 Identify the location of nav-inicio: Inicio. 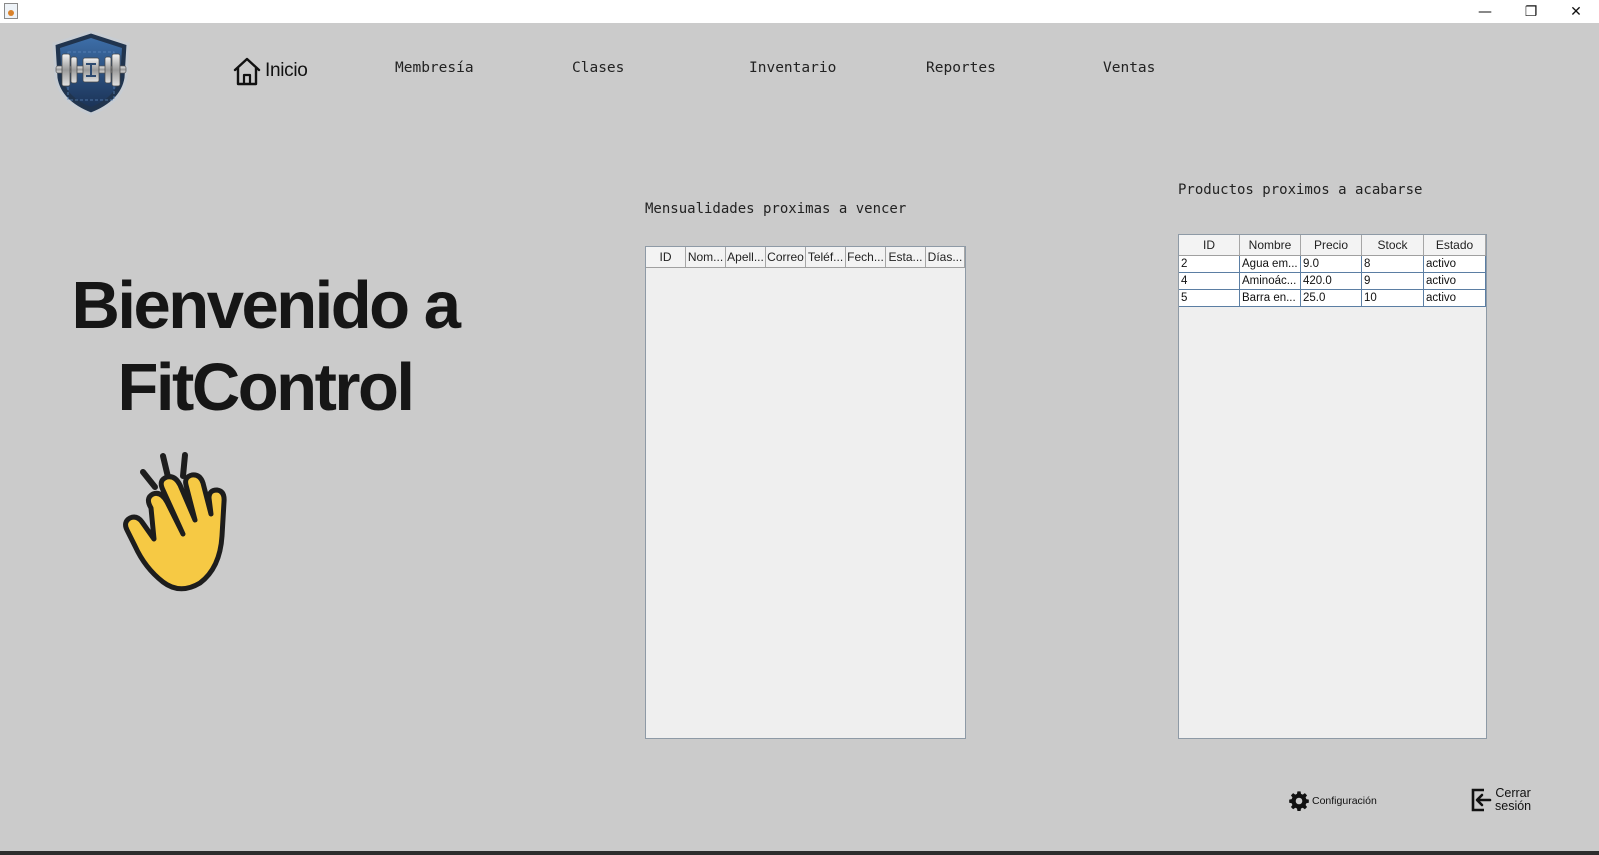
(270, 71).